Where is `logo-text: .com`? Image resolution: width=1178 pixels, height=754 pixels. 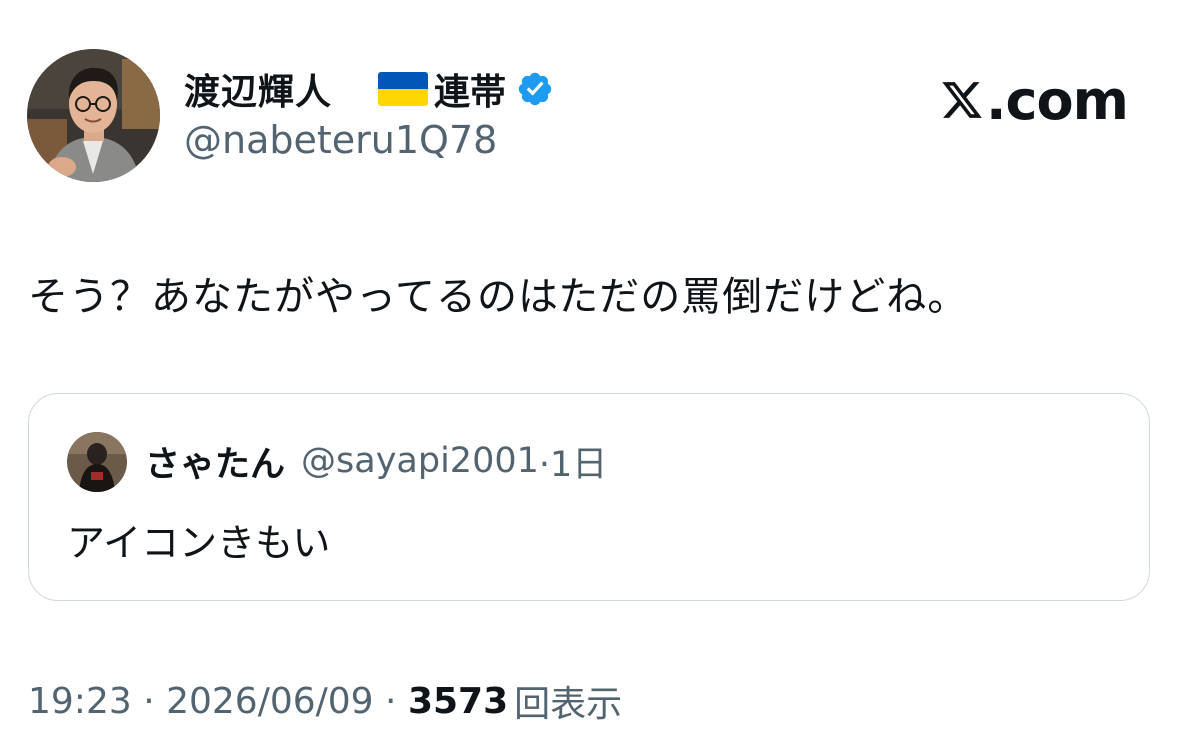 logo-text: .com is located at coordinates (1057, 100).